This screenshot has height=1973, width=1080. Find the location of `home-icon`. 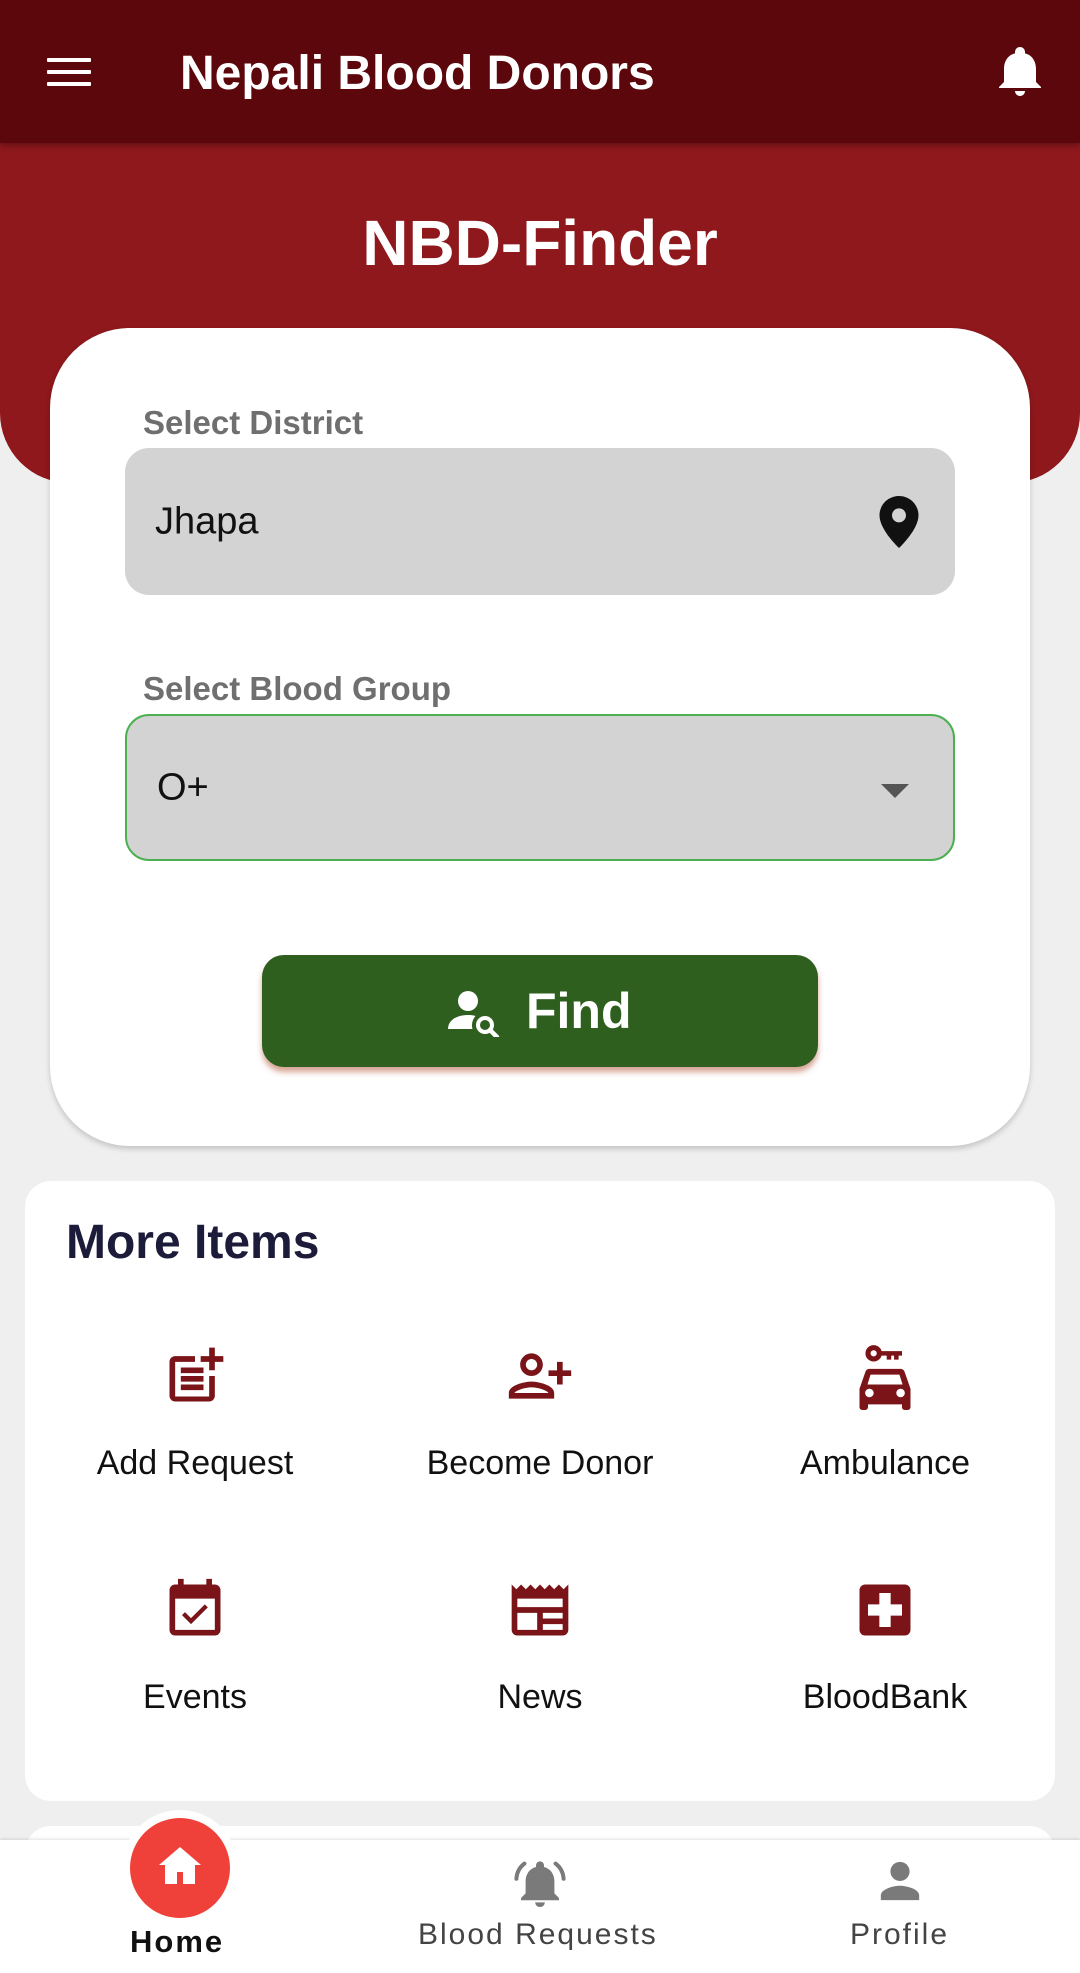

home-icon is located at coordinates (180, 1865).